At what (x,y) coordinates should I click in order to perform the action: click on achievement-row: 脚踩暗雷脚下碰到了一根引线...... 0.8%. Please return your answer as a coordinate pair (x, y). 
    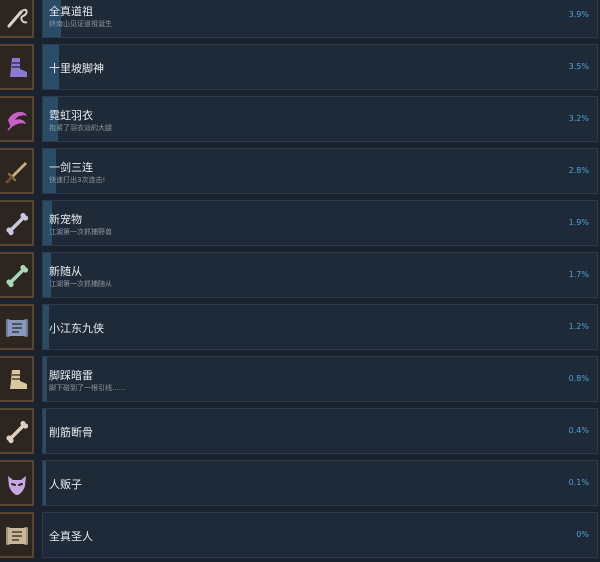
    Looking at the image, I should click on (300, 380).